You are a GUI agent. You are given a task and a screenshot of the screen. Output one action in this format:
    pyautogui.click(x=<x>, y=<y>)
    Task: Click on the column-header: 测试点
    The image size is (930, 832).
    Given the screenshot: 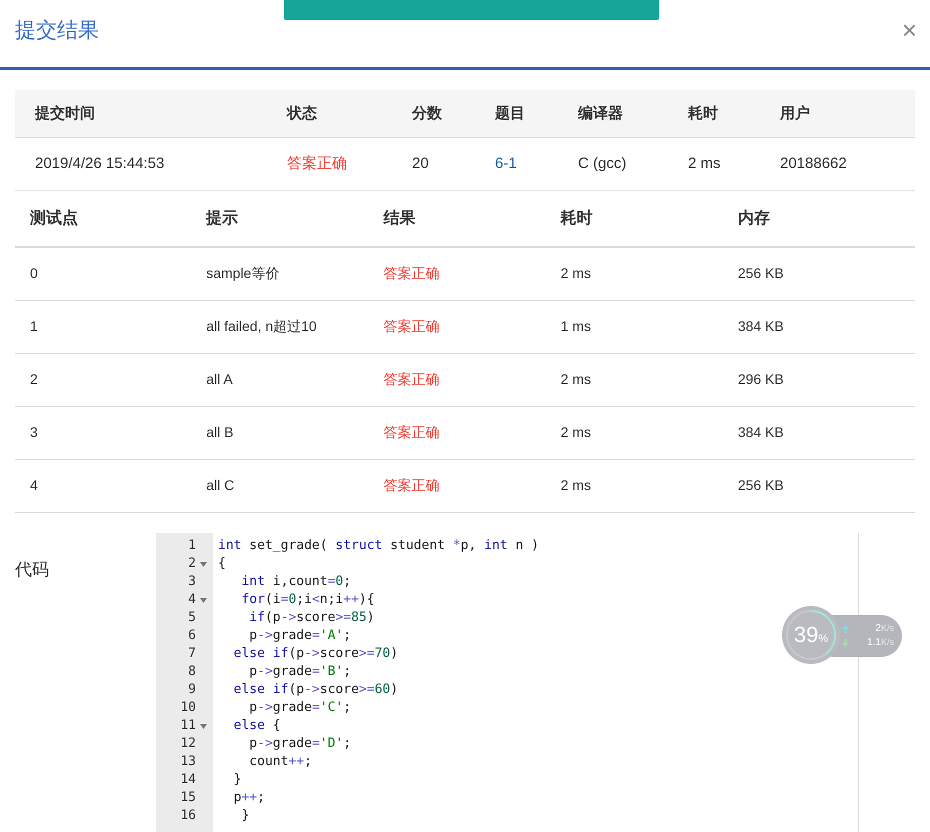 What is the action you would take?
    pyautogui.click(x=54, y=218)
    